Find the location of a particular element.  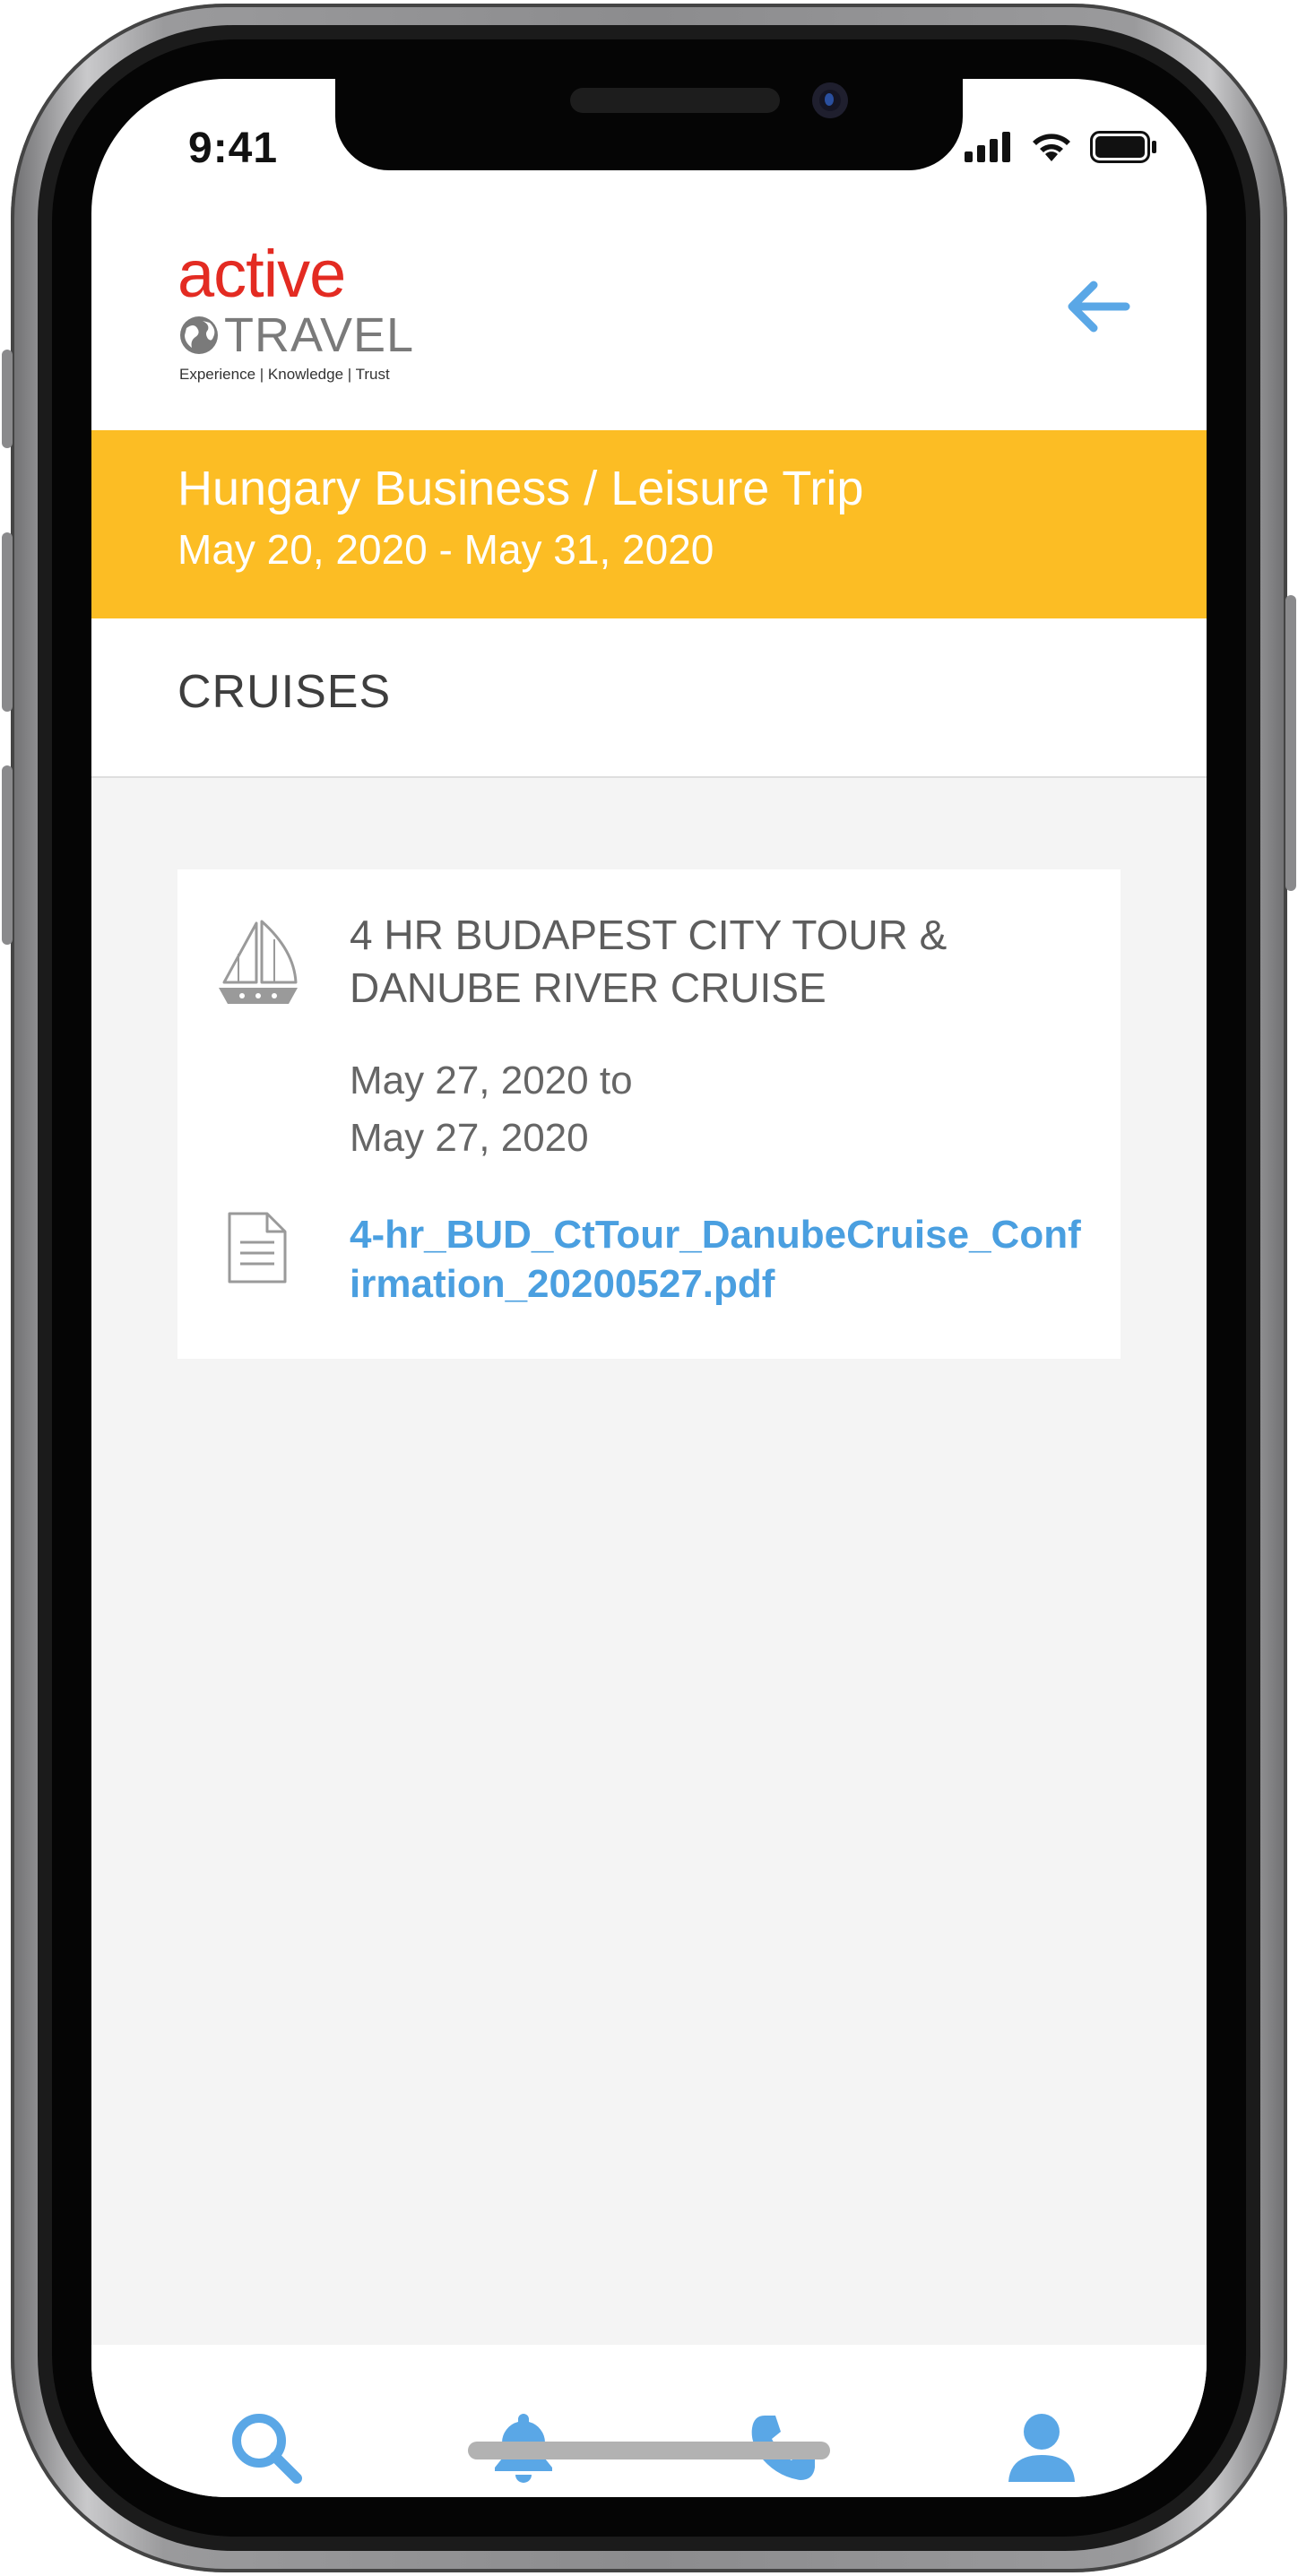

speaker is located at coordinates (675, 100).